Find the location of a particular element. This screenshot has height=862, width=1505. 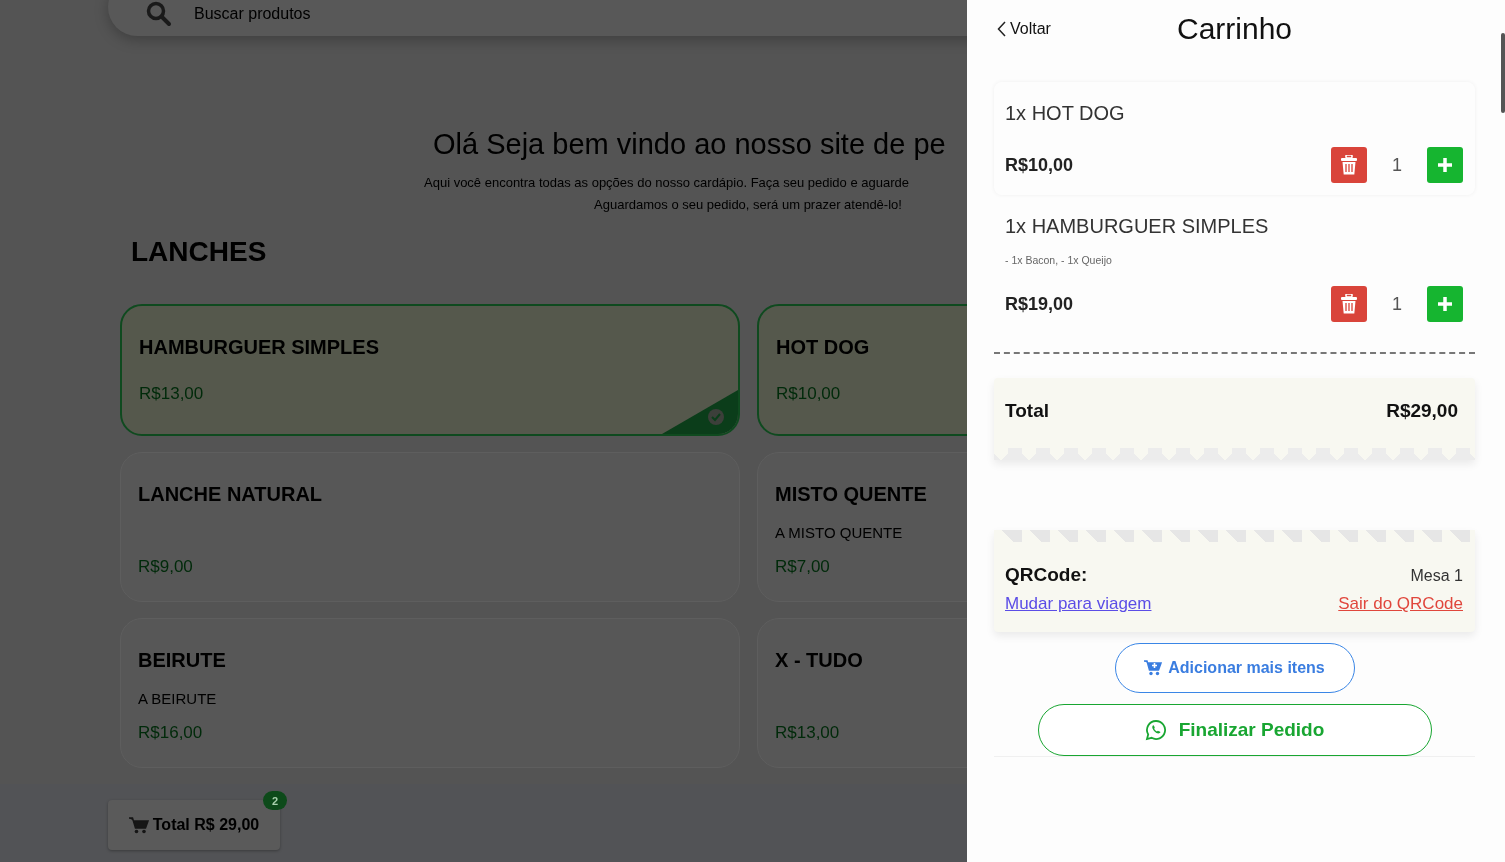

exit-qrcode-link: Sair do QRCode is located at coordinates (1400, 604).